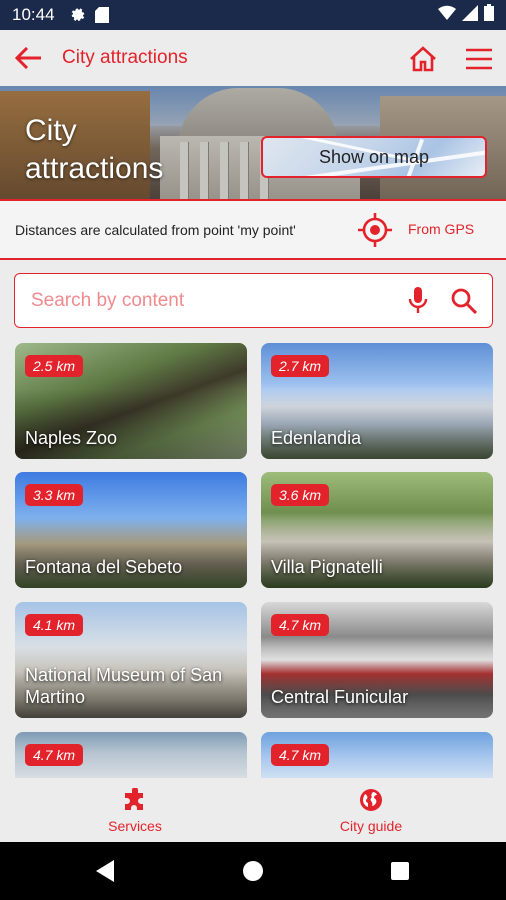  What do you see at coordinates (400, 871) in the screenshot?
I see `recents-square-icon` at bounding box center [400, 871].